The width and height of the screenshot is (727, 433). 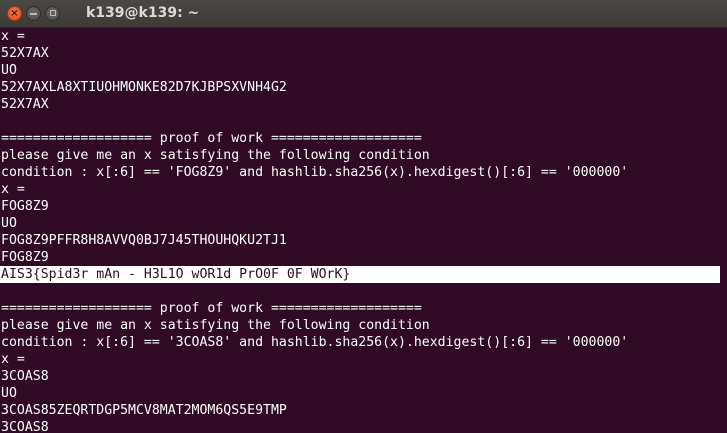 I want to click on minimize-button, so click(x=33, y=13).